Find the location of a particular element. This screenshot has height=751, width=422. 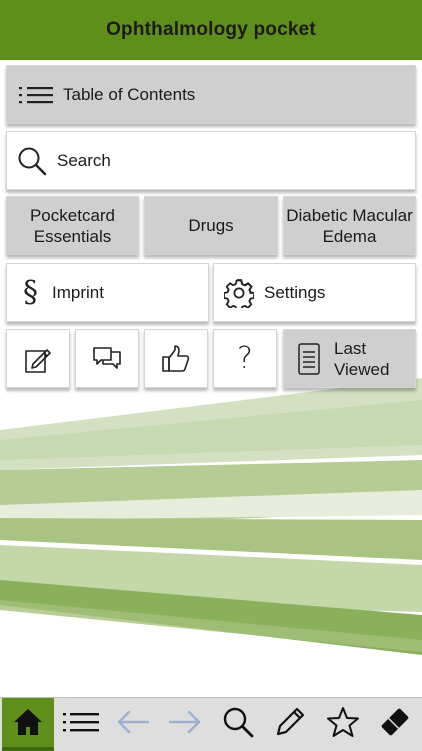

settings-label: Settings is located at coordinates (295, 292).